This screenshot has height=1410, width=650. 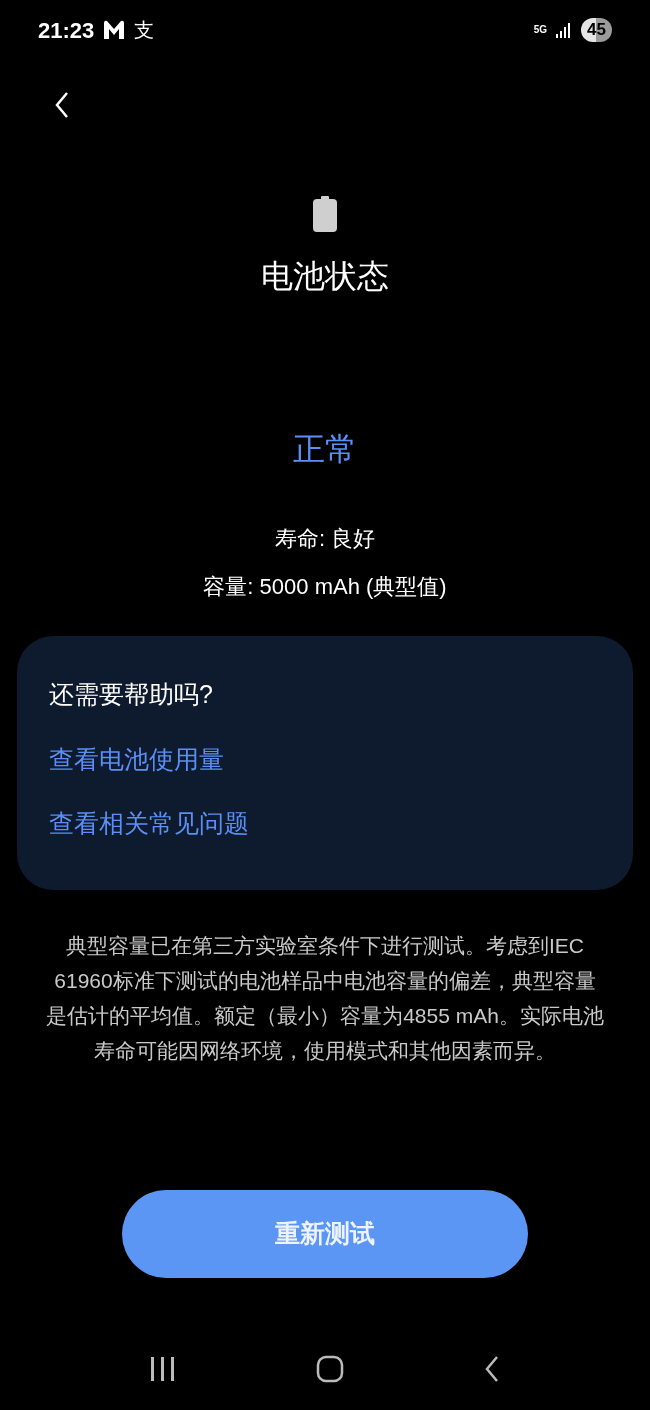 What do you see at coordinates (492, 1369) in the screenshot?
I see `back-icon` at bounding box center [492, 1369].